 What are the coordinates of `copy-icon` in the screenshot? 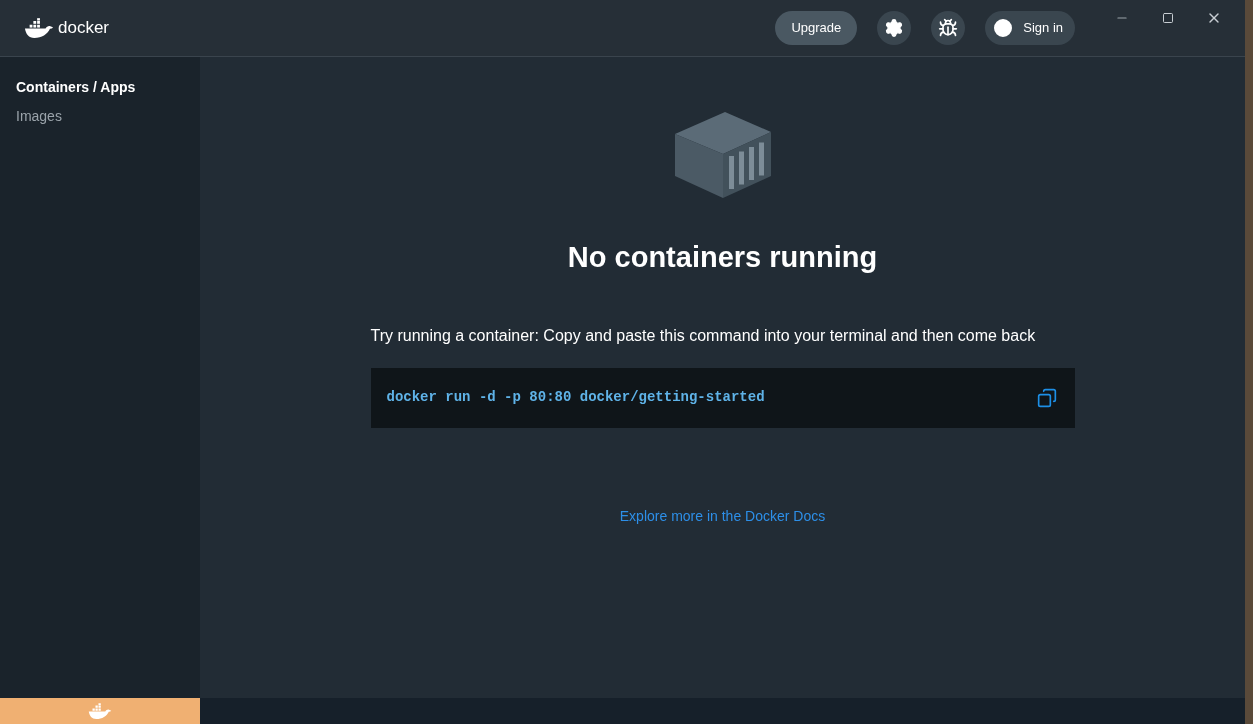 It's located at (1046, 397).